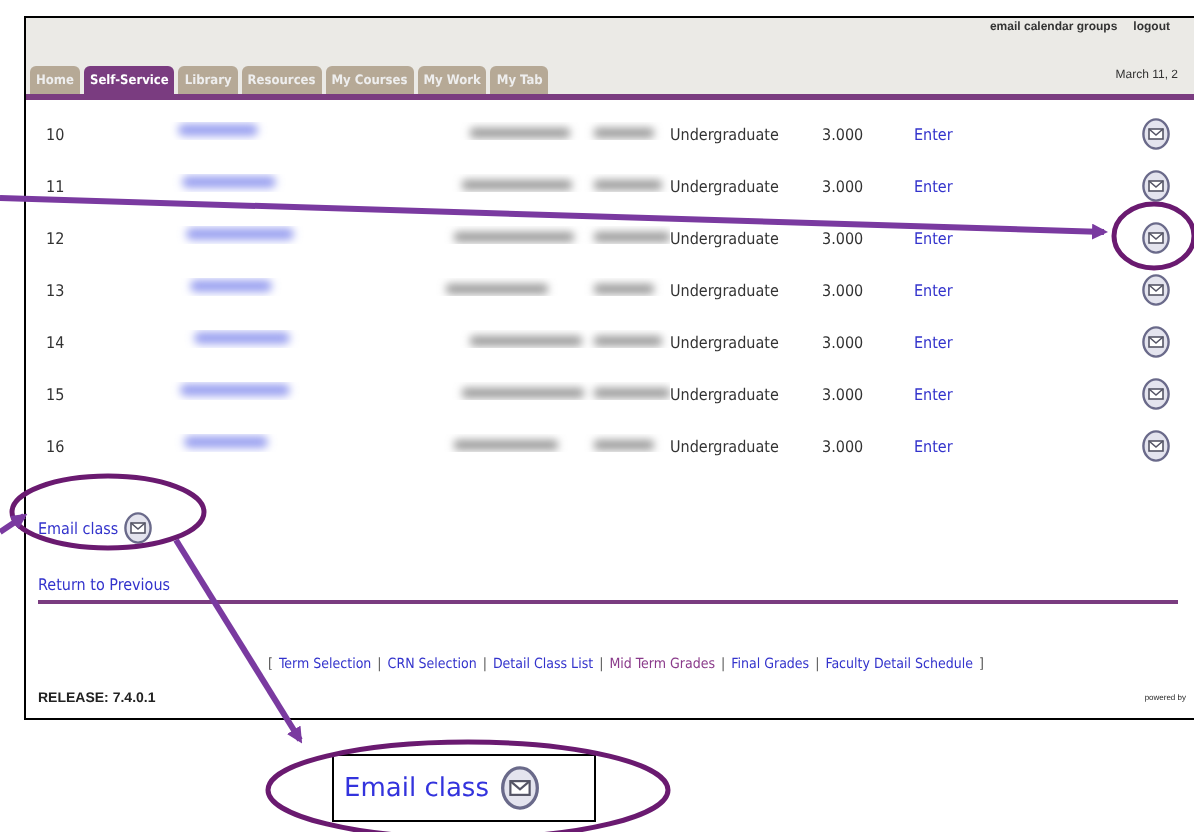 The image size is (1194, 832). I want to click on annotation-arrow, so click(14, 524).